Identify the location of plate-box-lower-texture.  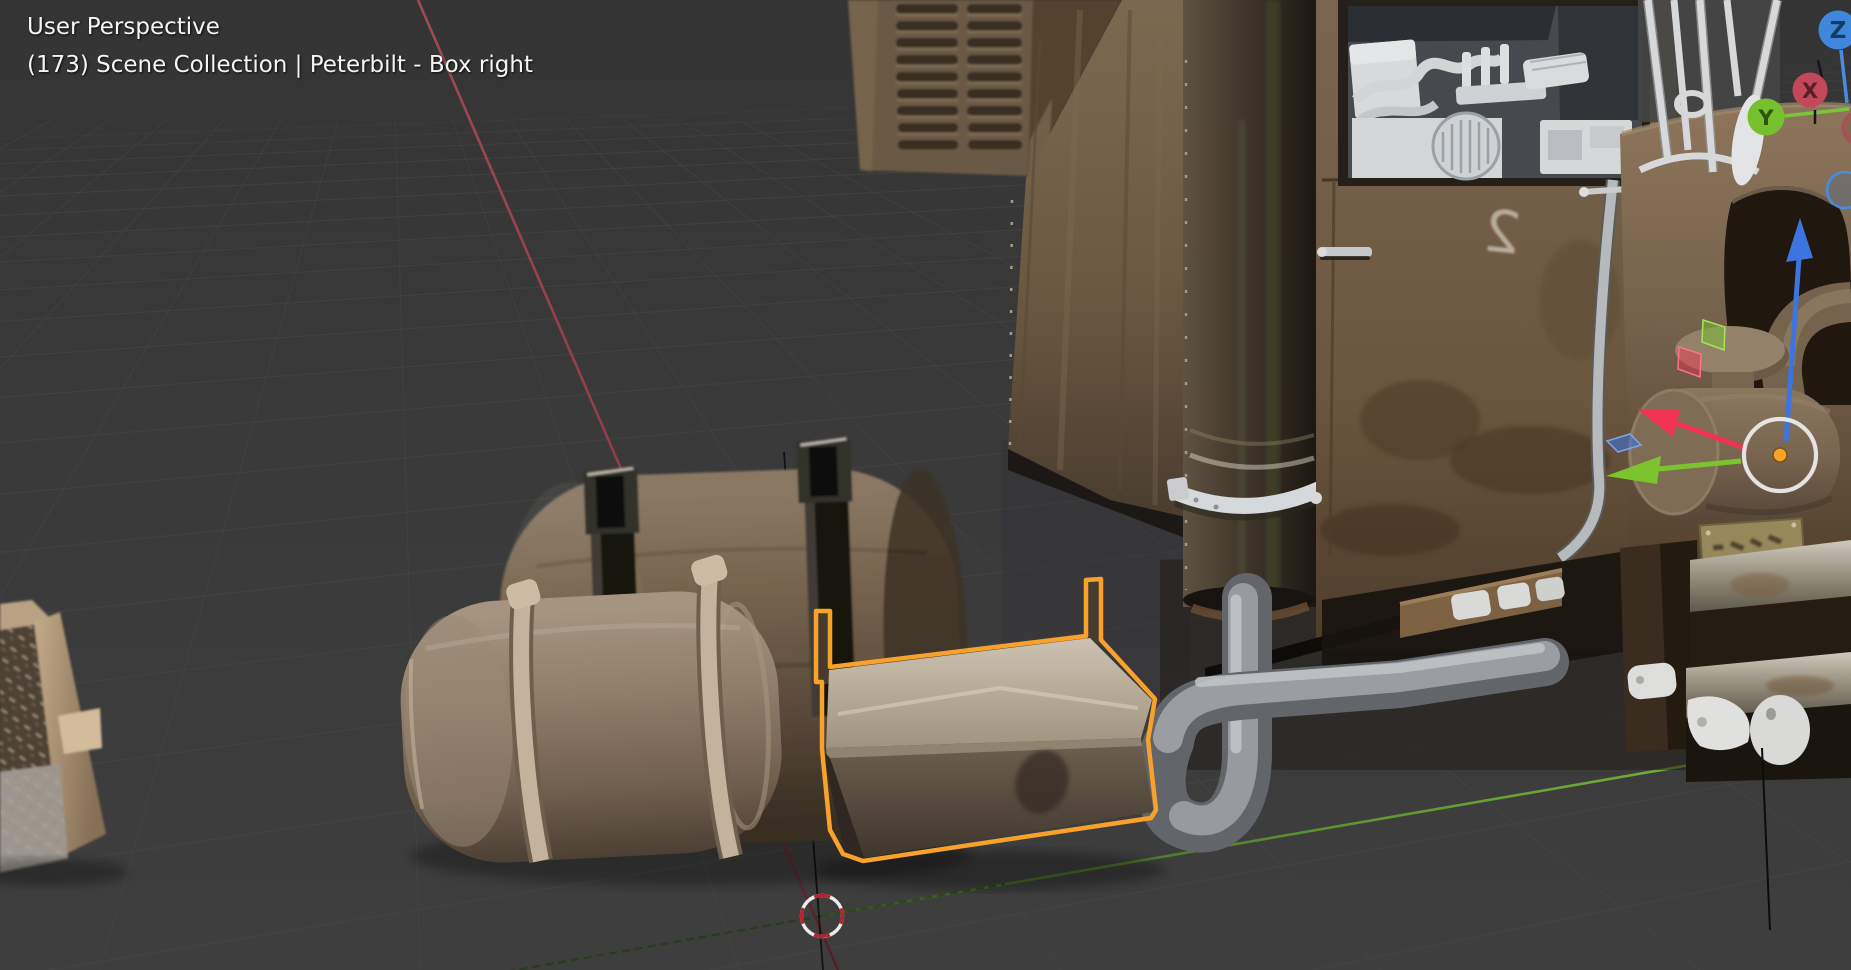
(34, 818).